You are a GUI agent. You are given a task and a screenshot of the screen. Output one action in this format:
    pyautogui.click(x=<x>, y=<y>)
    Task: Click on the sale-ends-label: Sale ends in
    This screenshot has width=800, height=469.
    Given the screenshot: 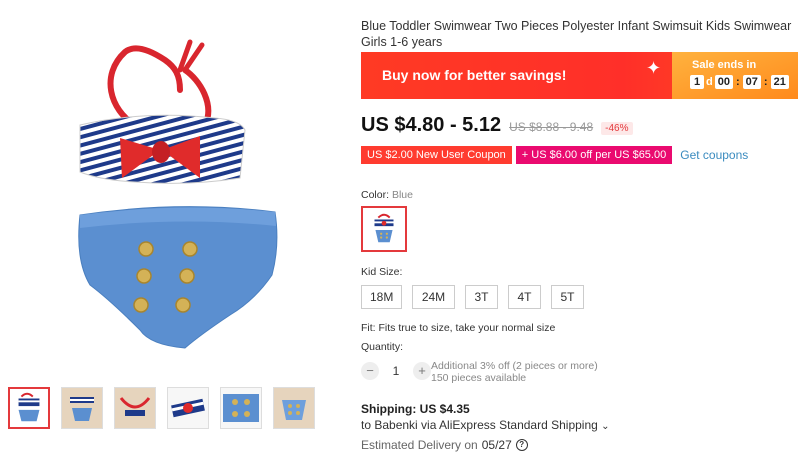 What is the action you would take?
    pyautogui.click(x=724, y=65)
    